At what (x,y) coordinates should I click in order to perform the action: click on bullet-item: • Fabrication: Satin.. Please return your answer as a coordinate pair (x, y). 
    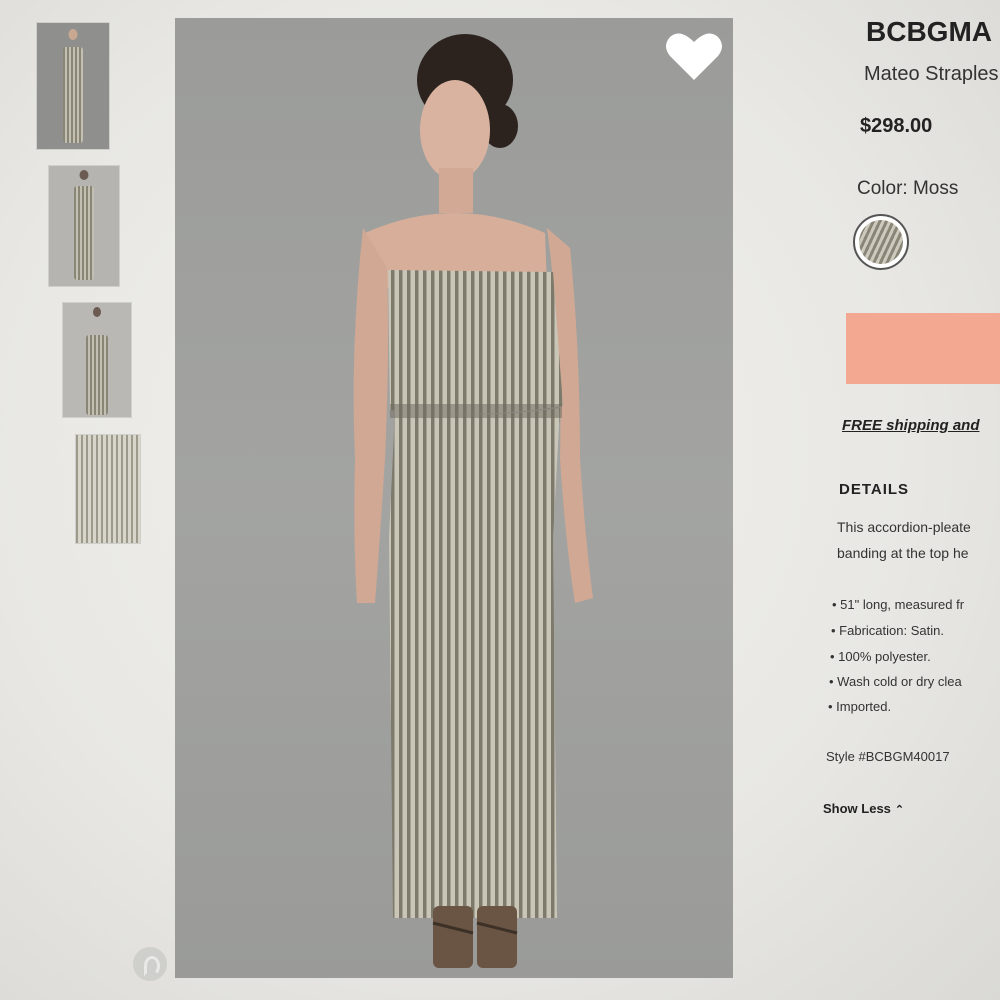
    Looking at the image, I should click on (887, 630).